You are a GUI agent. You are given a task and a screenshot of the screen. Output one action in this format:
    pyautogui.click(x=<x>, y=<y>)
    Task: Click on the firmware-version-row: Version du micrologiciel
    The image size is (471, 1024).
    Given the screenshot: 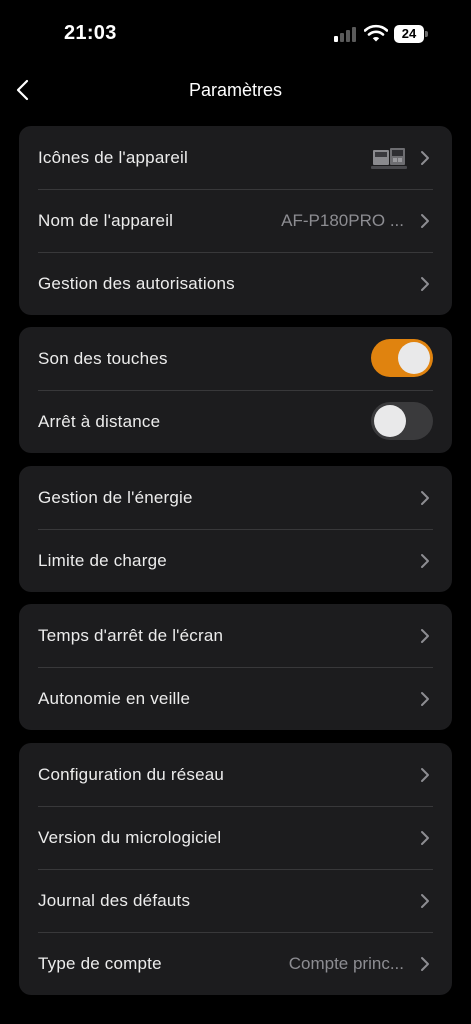 What is the action you would take?
    pyautogui.click(x=235, y=837)
    